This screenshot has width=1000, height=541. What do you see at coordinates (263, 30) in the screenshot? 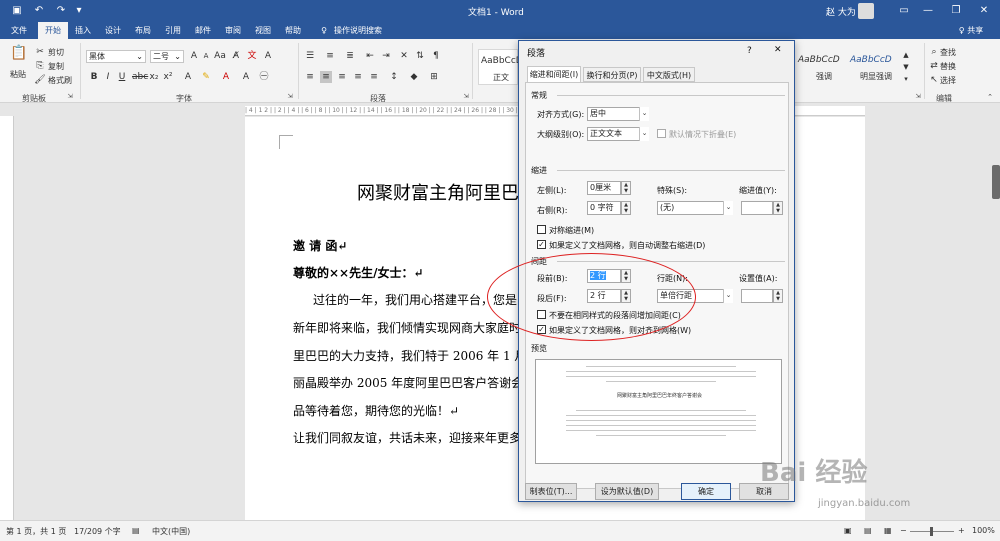
I see `tab-view: 视图` at bounding box center [263, 30].